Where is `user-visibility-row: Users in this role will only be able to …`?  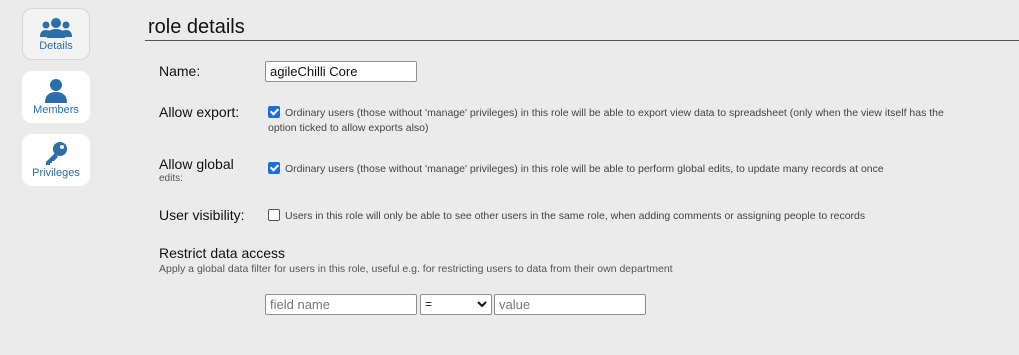 user-visibility-row: Users in this role will only be able to … is located at coordinates (566, 216).